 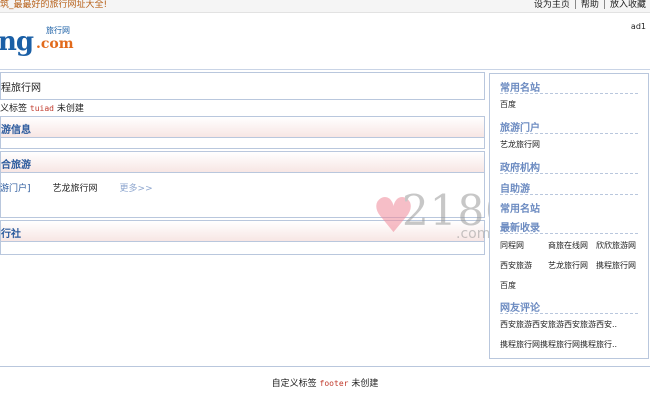 I want to click on section-travel-agency: 行社, so click(x=242, y=231).